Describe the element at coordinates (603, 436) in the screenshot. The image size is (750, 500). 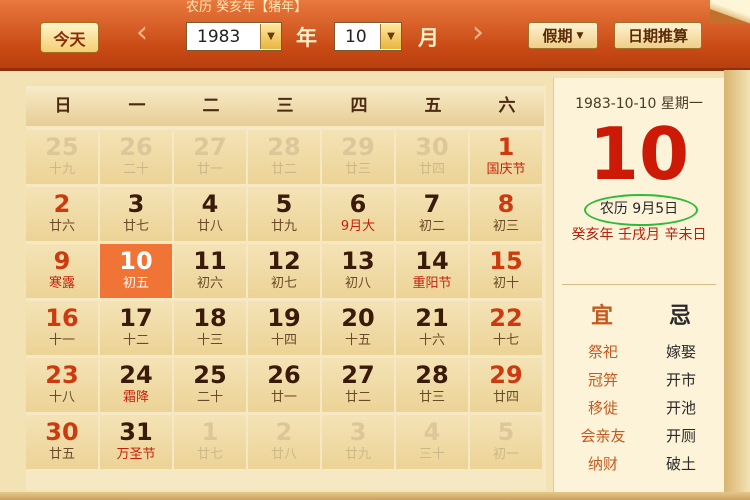
I see `suitable-item: 会亲友` at that location.